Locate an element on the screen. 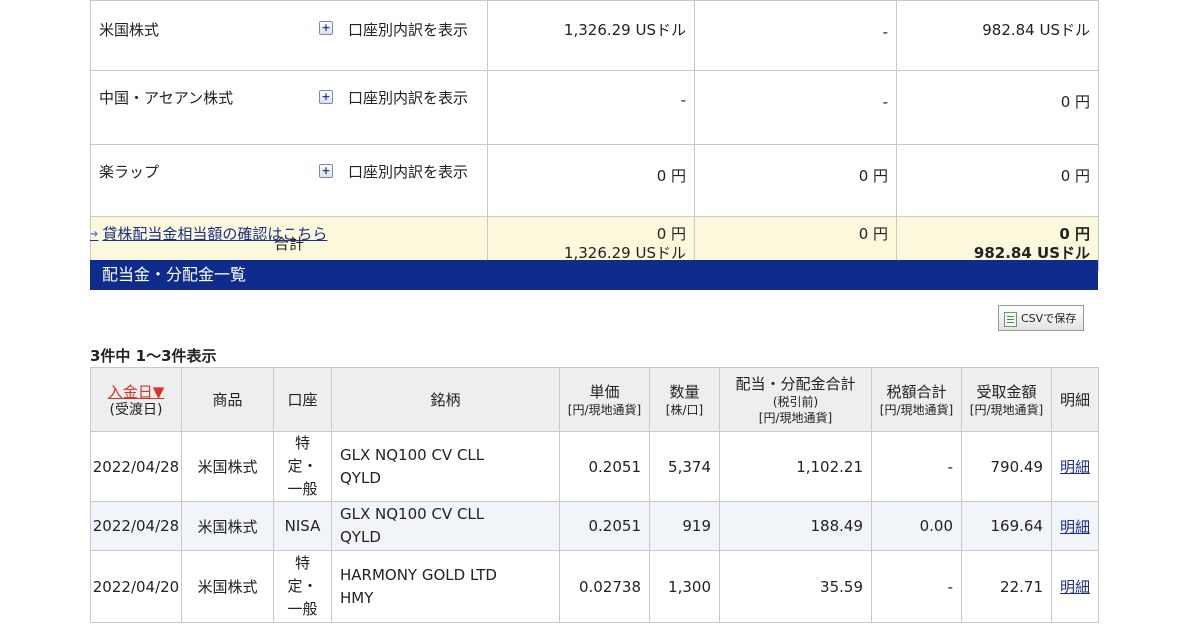  received-cell: 790.49 is located at coordinates (1006, 466).